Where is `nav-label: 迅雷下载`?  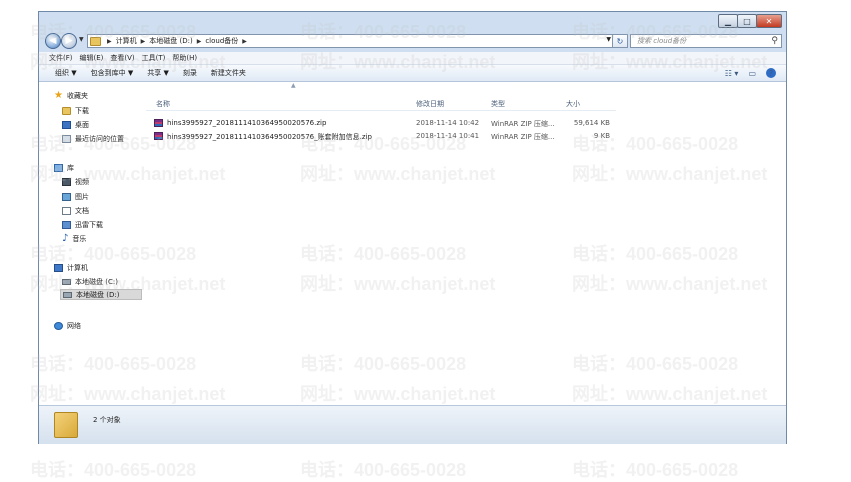
nav-label: 迅雷下载 is located at coordinates (89, 225).